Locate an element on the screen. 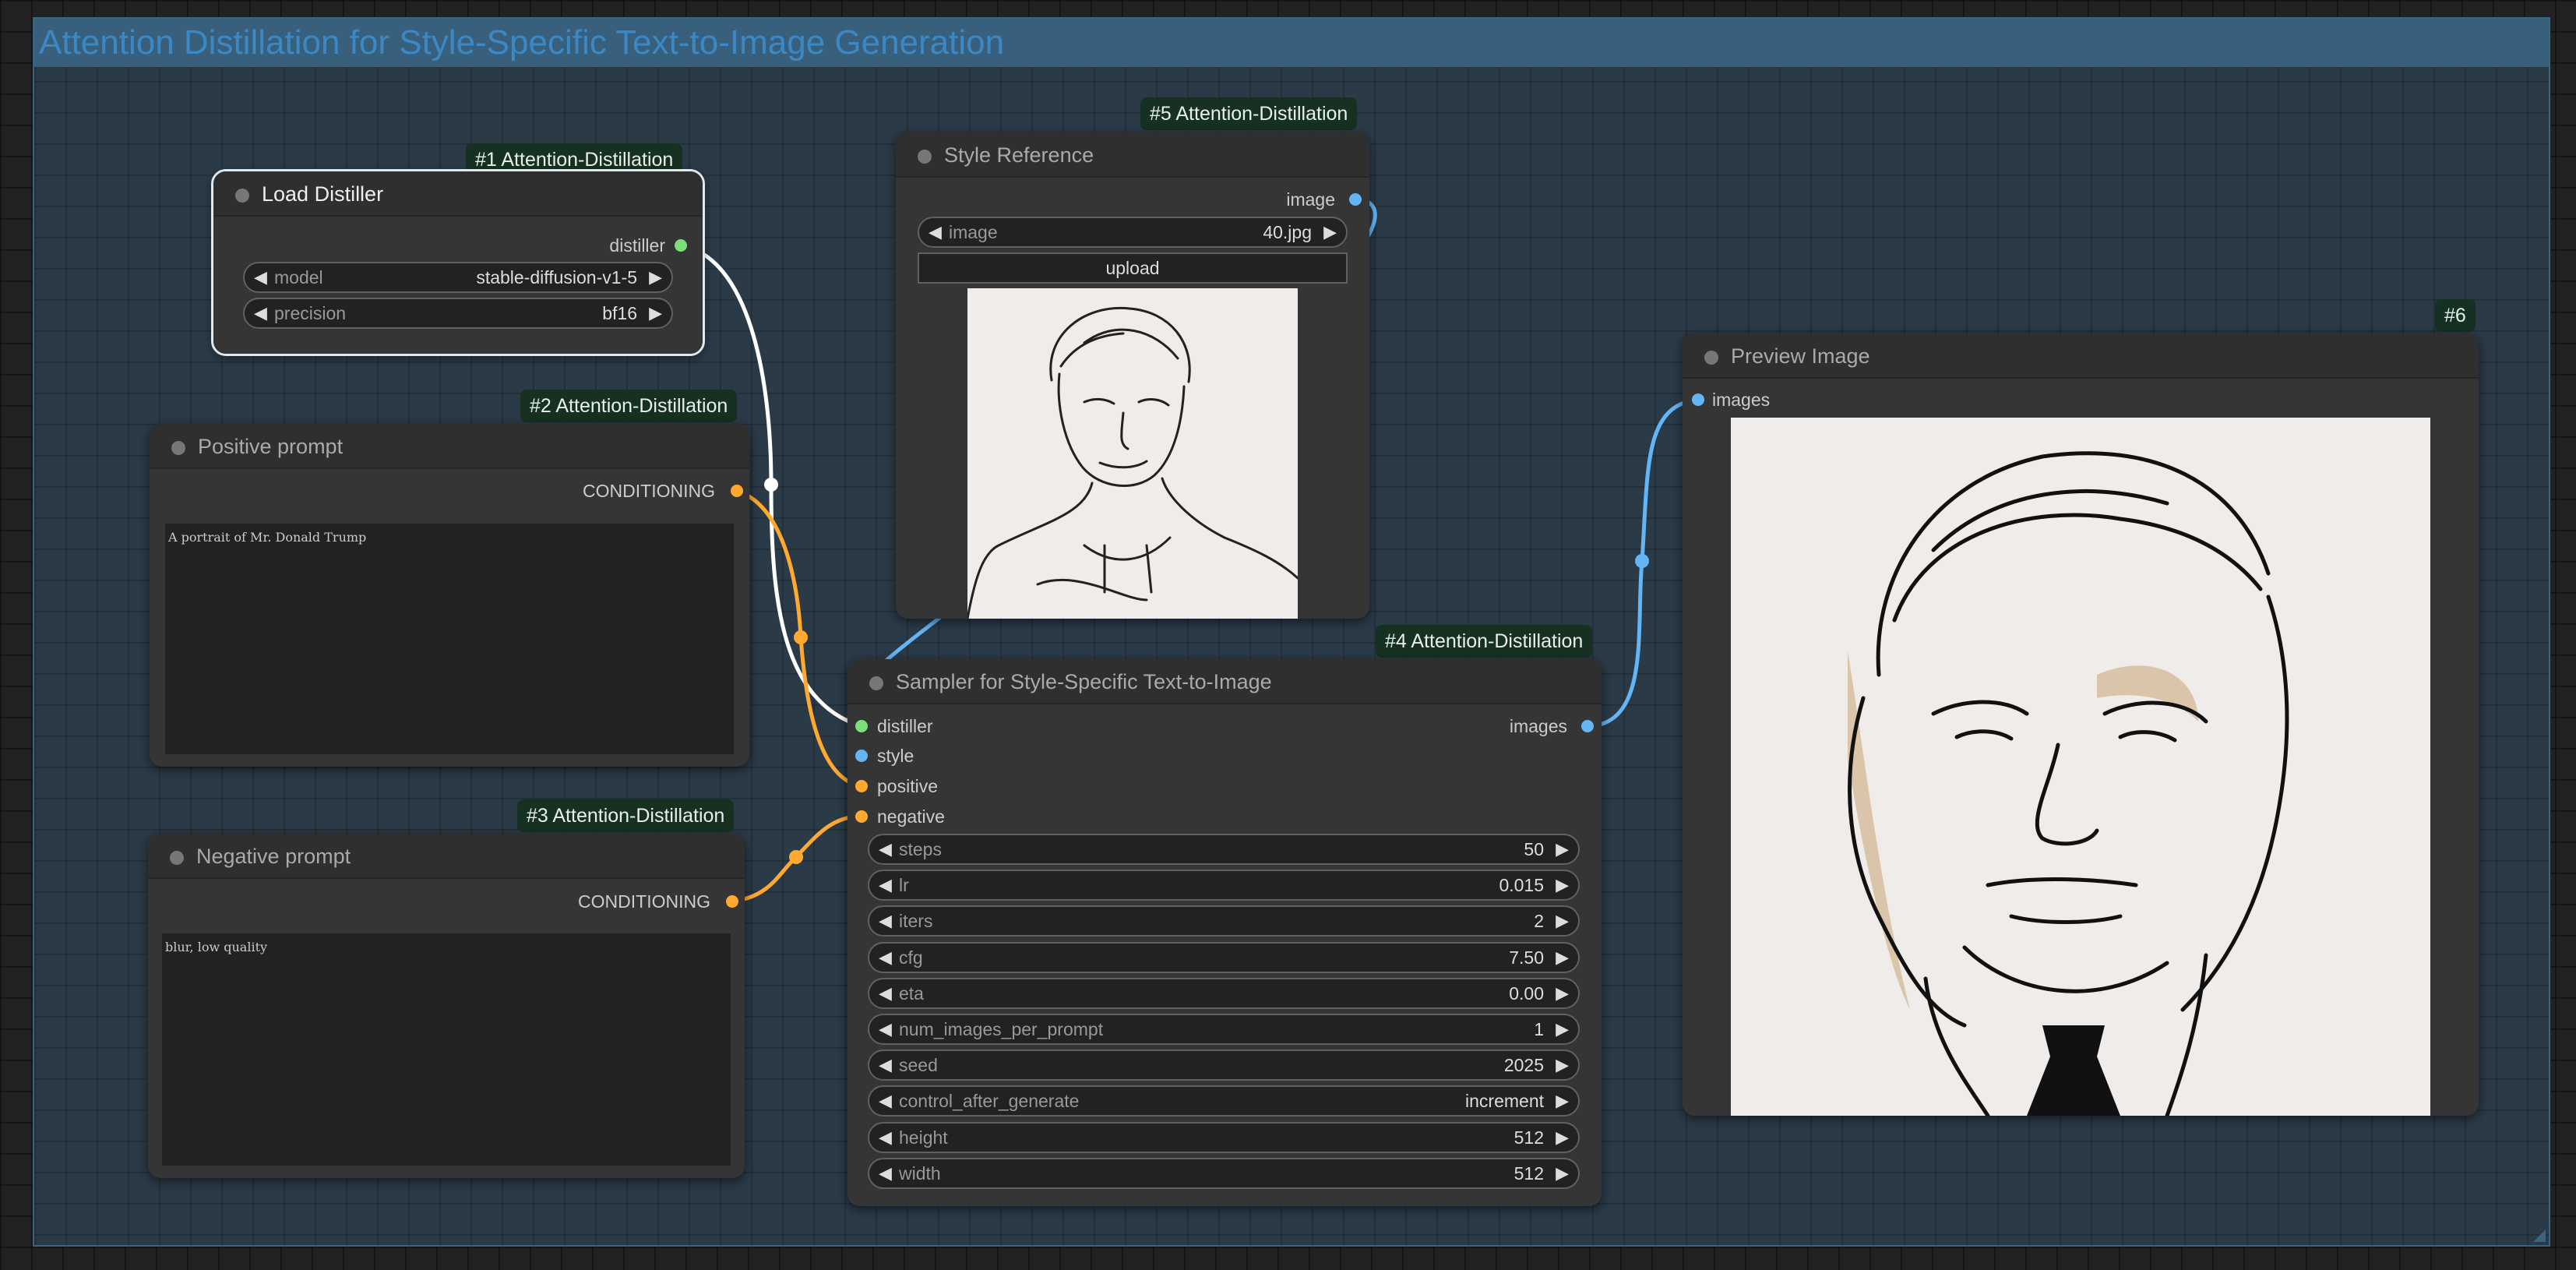 This screenshot has height=1270, width=2576. widget-cfg: ◀ cfg 7.50 ▶ is located at coordinates (1224, 957).